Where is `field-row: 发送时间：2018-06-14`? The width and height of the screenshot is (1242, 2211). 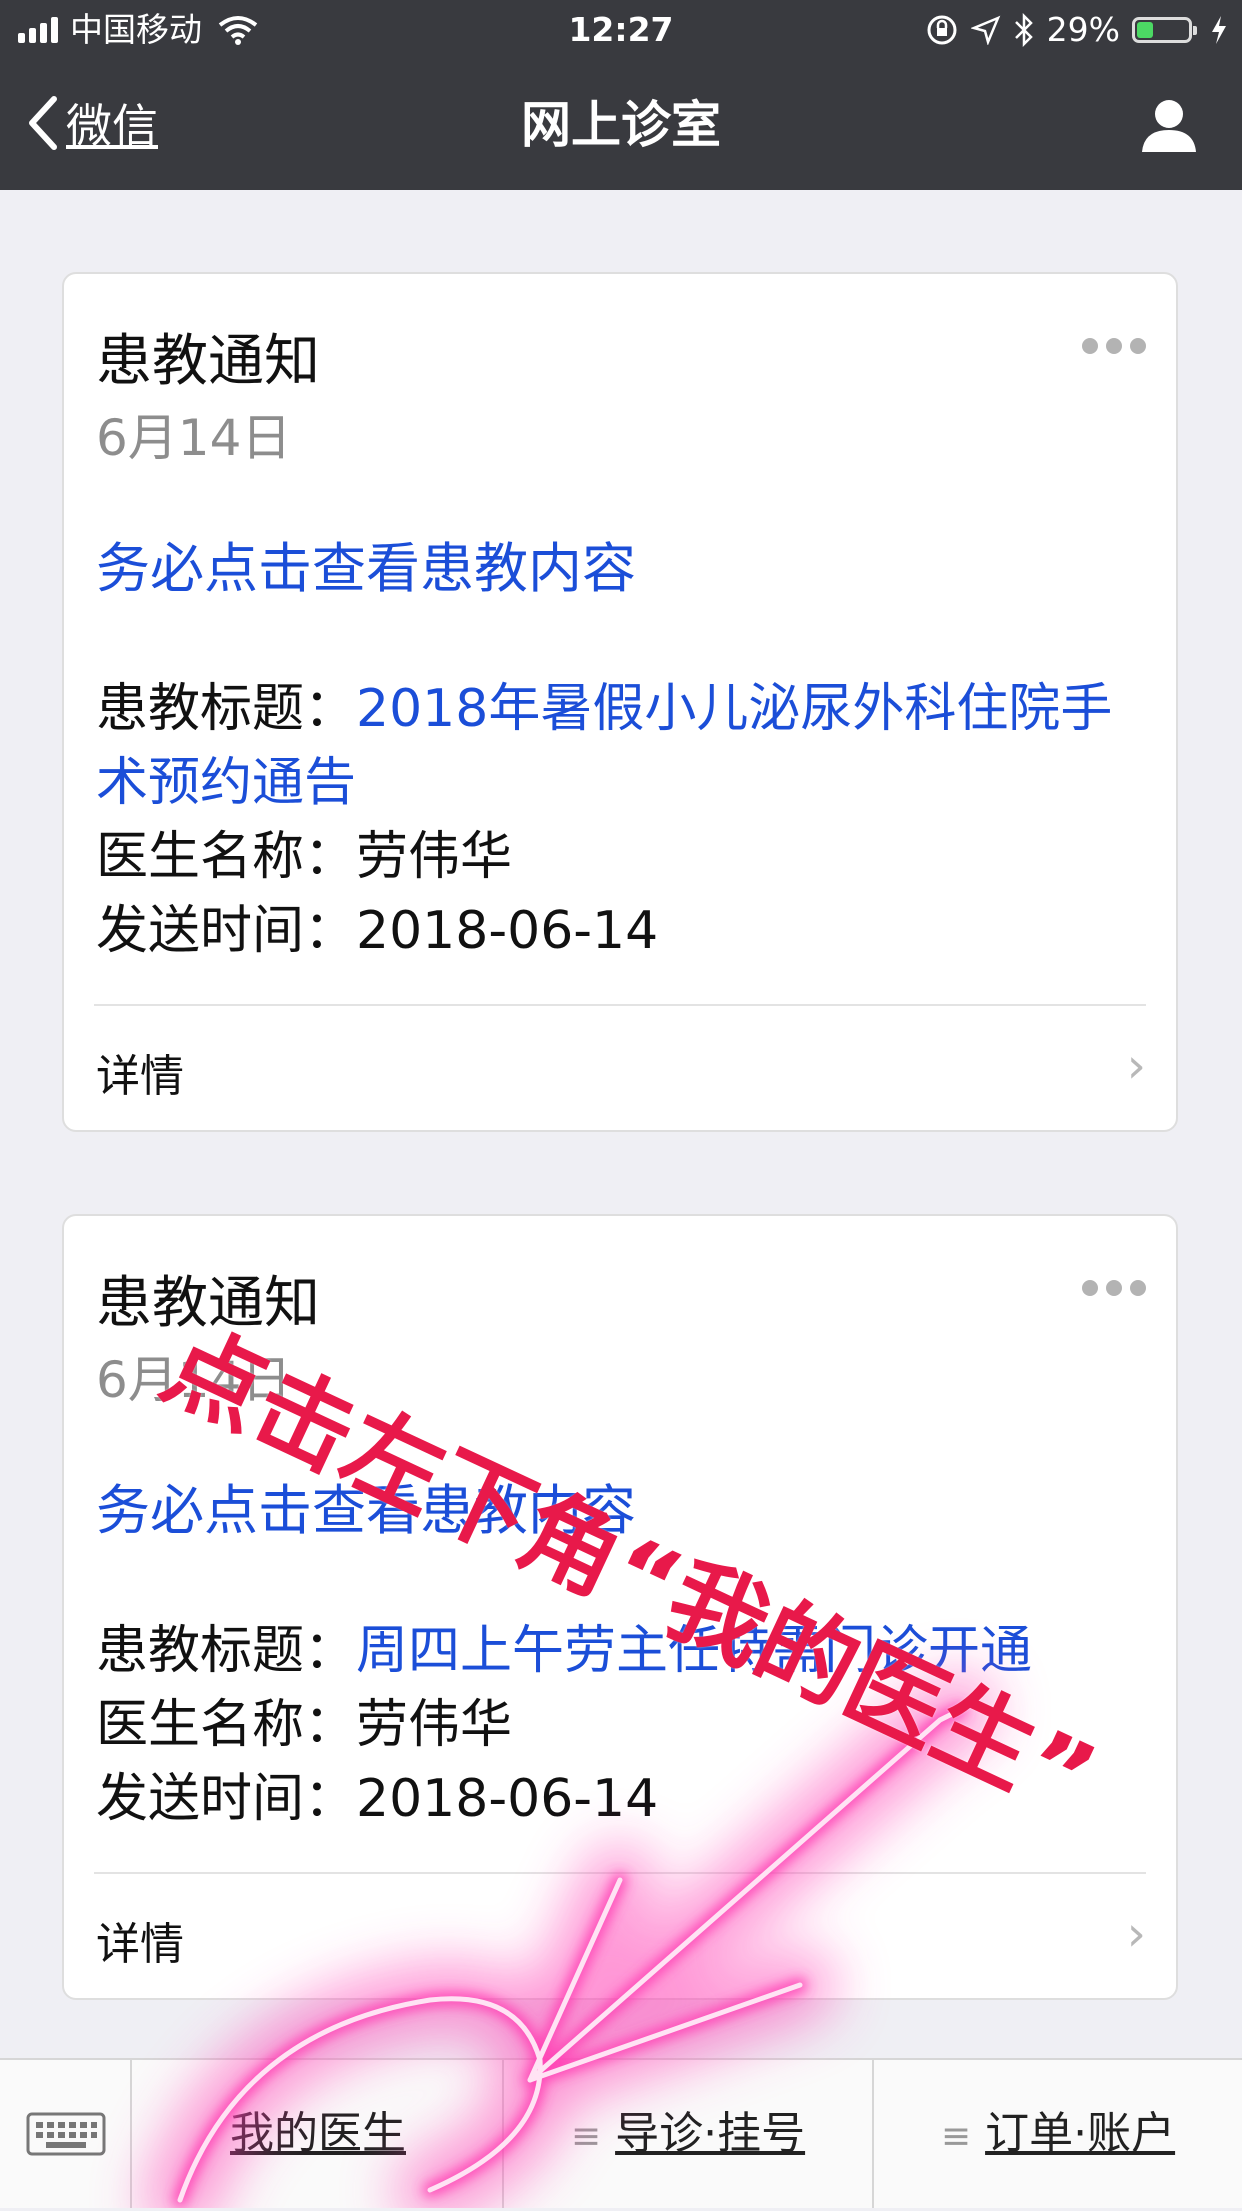
field-row: 发送时间：2018-06-14 is located at coordinates (621, 931).